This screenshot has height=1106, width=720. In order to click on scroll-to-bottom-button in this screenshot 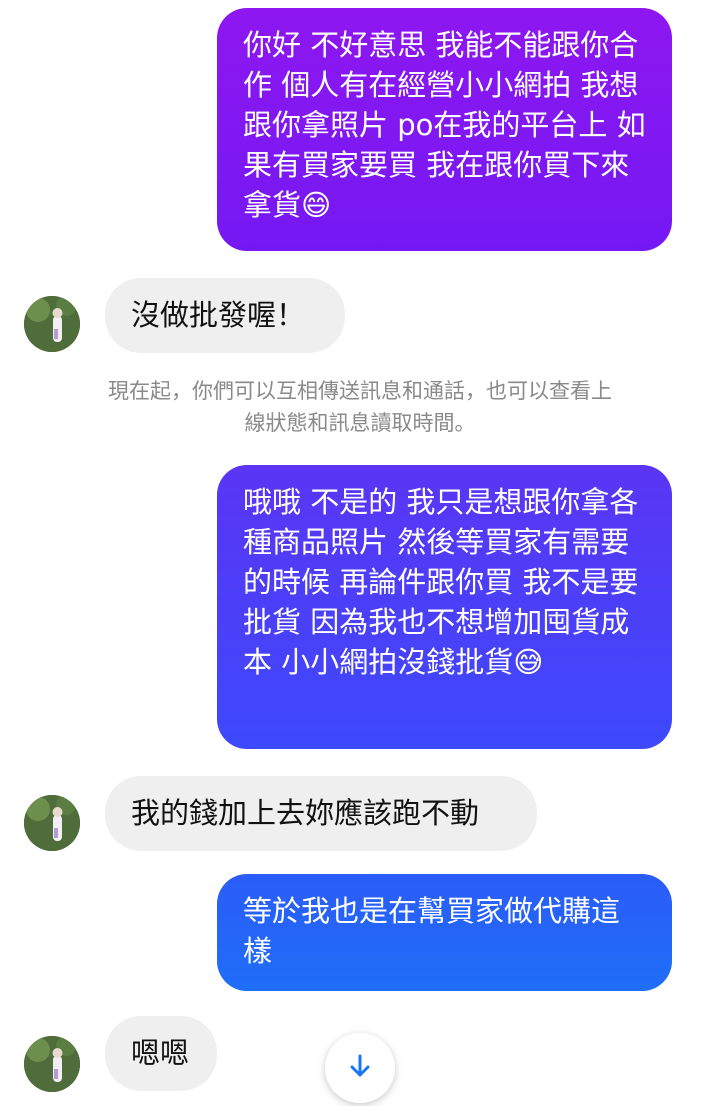, I will do `click(360, 1068)`.